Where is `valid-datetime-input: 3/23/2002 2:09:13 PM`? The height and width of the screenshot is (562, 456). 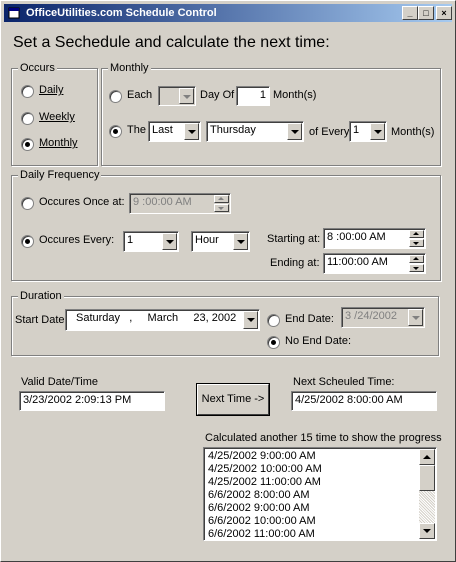 valid-datetime-input: 3/23/2002 2:09:13 PM is located at coordinates (92, 401).